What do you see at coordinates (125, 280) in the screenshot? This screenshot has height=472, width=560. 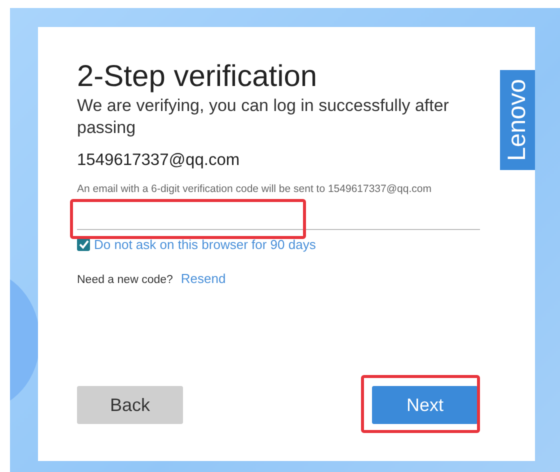 I see `resend-prompt: Need a new code?` at bounding box center [125, 280].